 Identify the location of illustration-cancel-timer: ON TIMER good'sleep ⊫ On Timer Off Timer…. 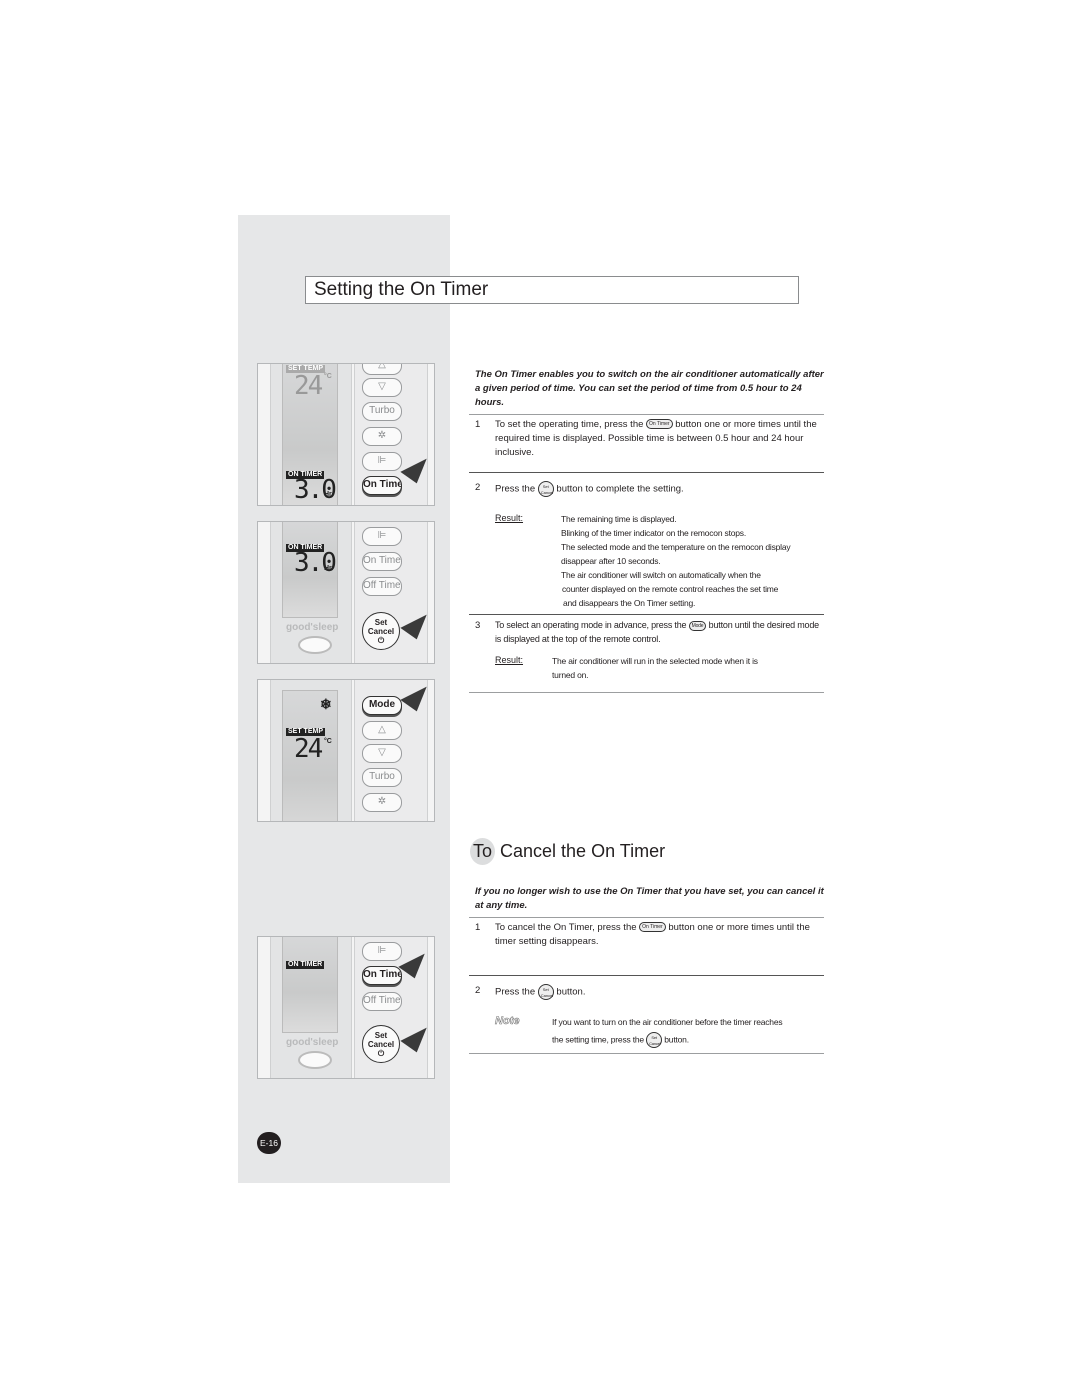
(346, 1007).